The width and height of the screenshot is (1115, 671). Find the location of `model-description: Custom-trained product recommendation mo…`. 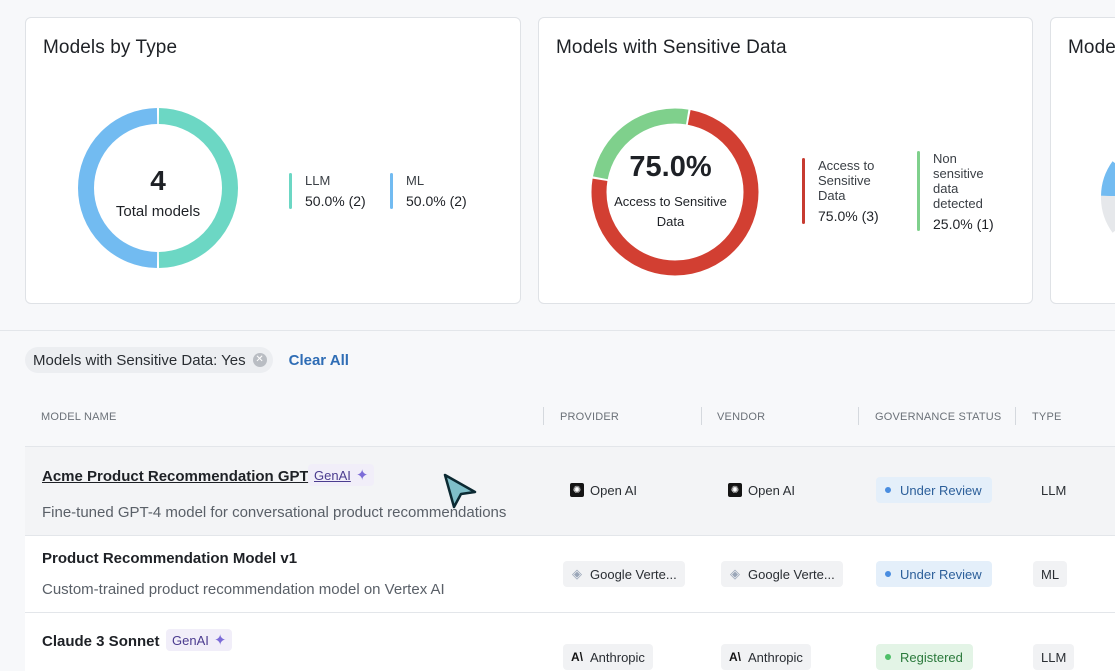

model-description: Custom-trained product recommendation mo… is located at coordinates (243, 589).